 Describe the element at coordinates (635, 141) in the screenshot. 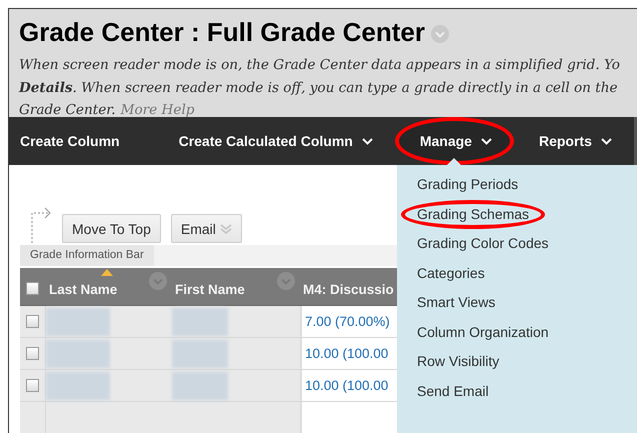

I see `nav-bar-segment` at that location.